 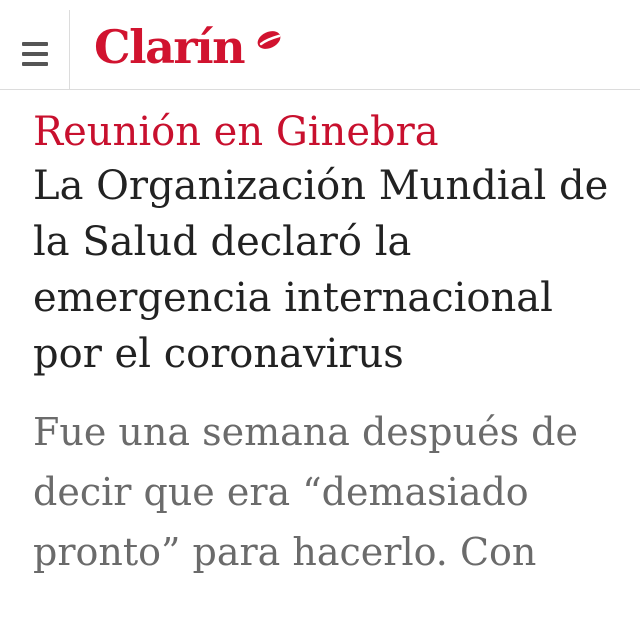 What do you see at coordinates (35, 50) in the screenshot?
I see `menu-button` at bounding box center [35, 50].